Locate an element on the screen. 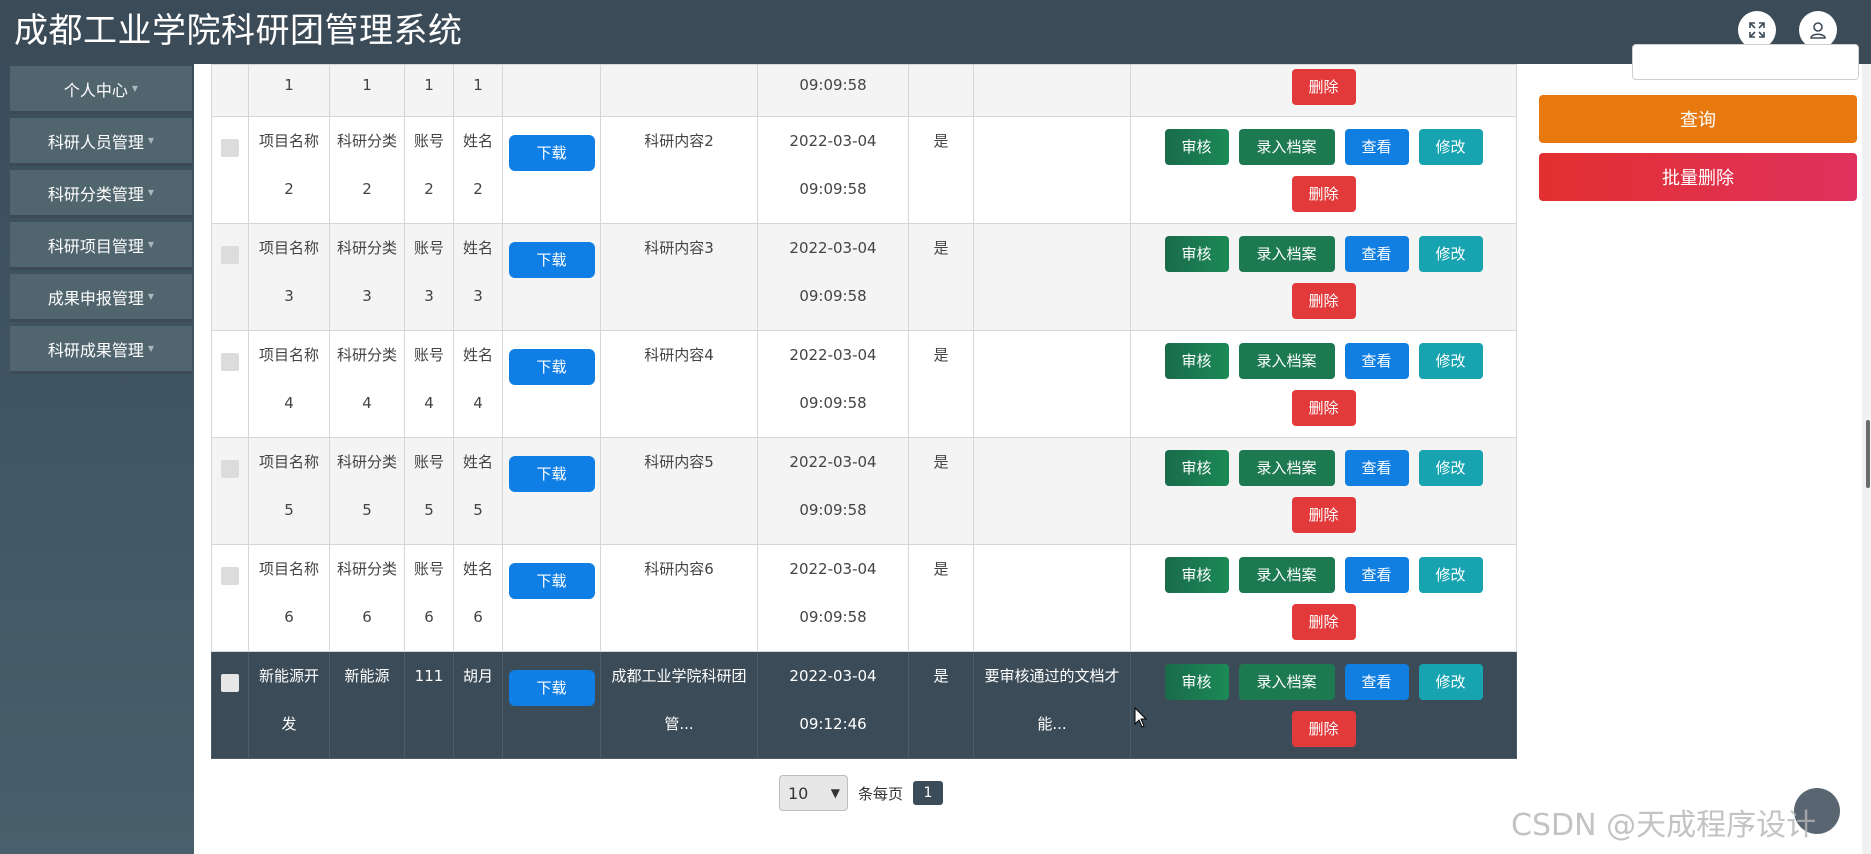 The width and height of the screenshot is (1871, 854). sidebar-item-profile: 个人中心 ▼ is located at coordinates (101, 90).